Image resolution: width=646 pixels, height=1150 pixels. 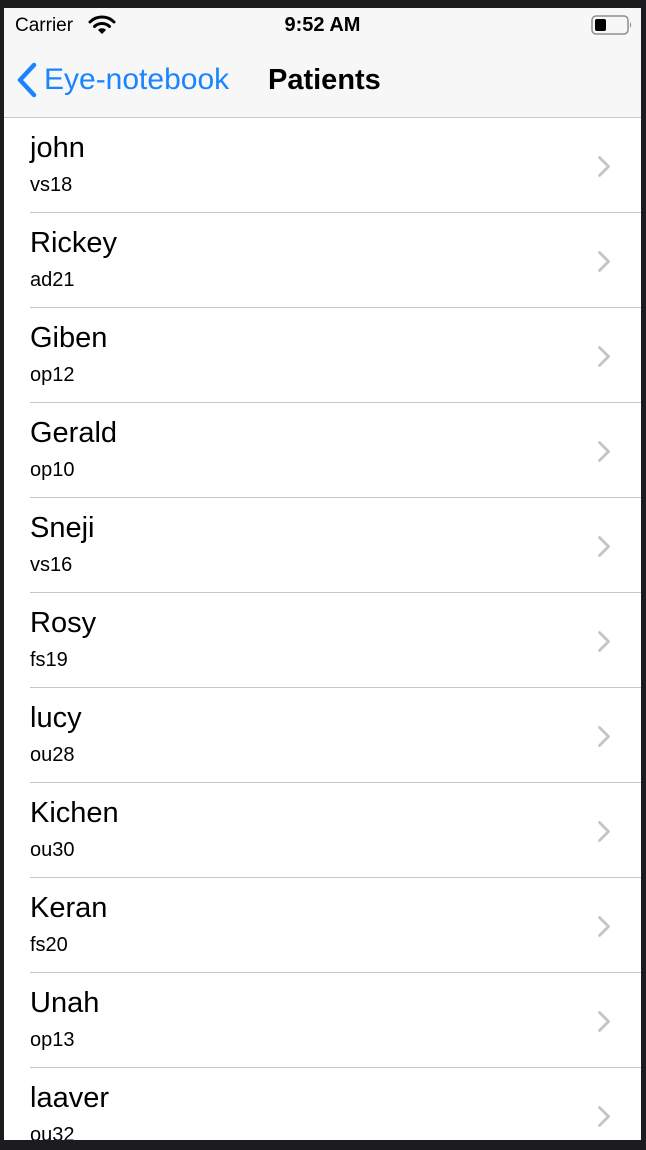 I want to click on patient-name: Kichen, so click(x=74, y=813).